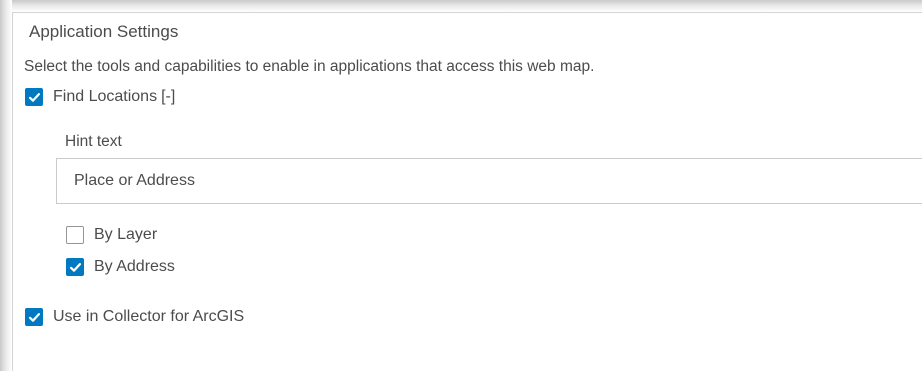 The width and height of the screenshot is (922, 371). What do you see at coordinates (489, 181) in the screenshot?
I see `hint-text-input` at bounding box center [489, 181].